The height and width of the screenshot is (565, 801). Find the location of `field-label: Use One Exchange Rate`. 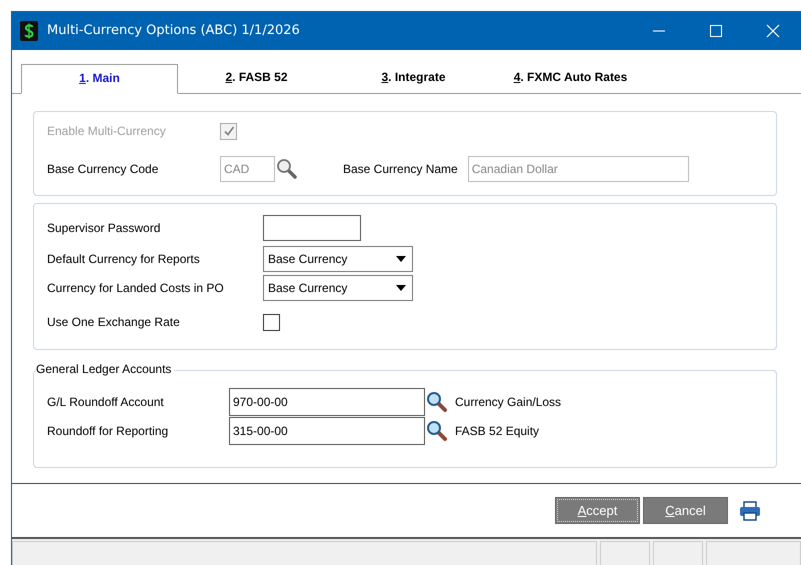

field-label: Use One Exchange Rate is located at coordinates (114, 322).